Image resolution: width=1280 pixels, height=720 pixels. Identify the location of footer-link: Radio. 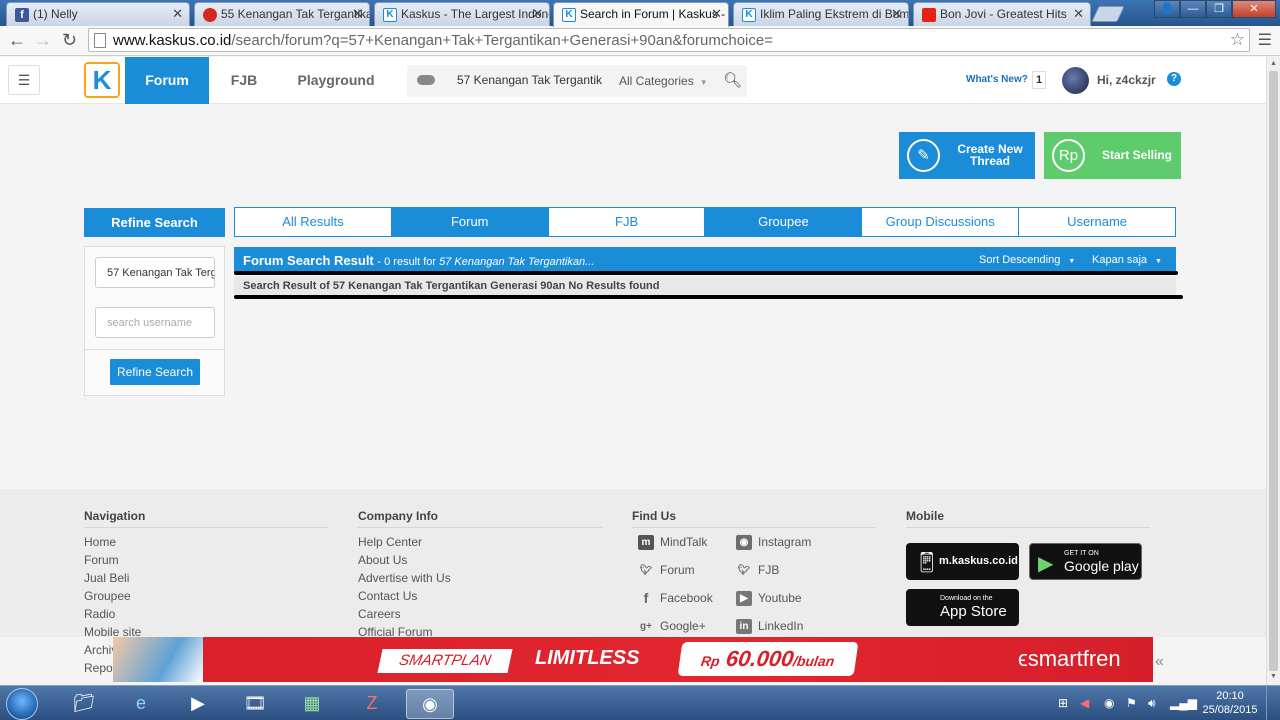
(99, 614).